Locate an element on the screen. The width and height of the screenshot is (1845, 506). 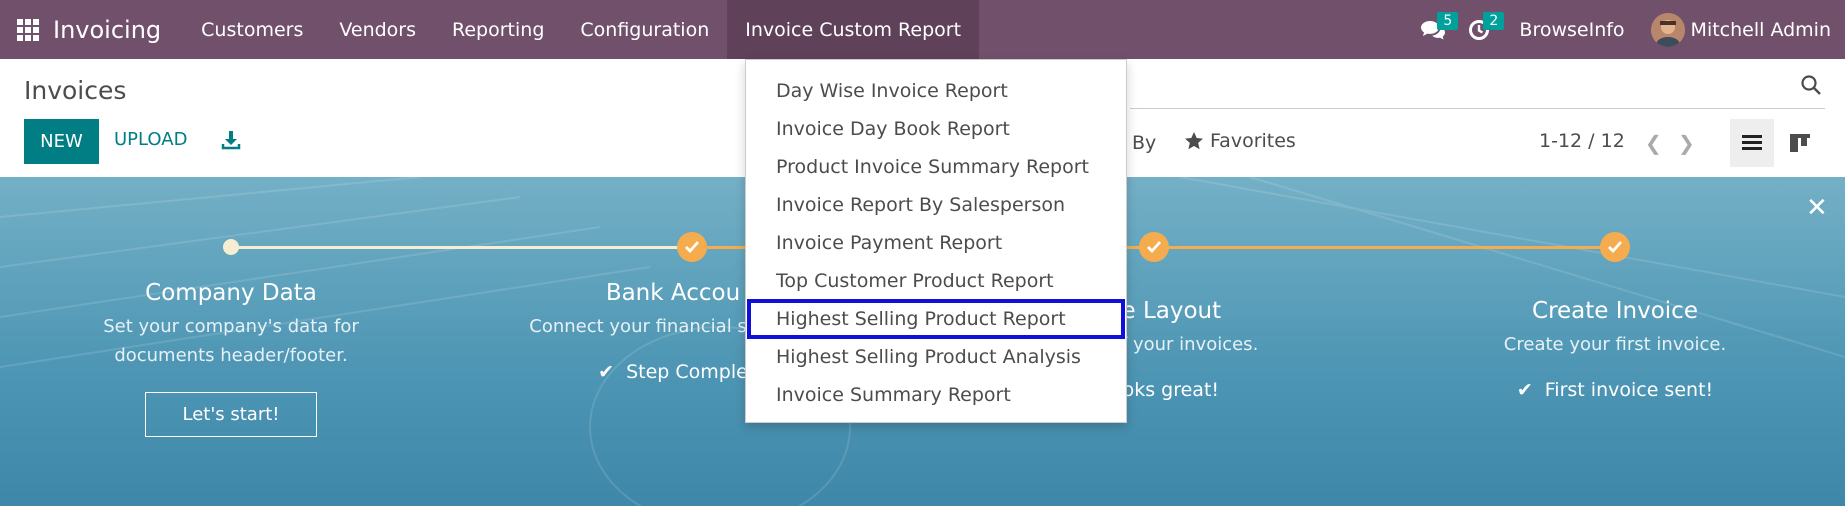
step-status-label: ooks great! is located at coordinates (1165, 390).